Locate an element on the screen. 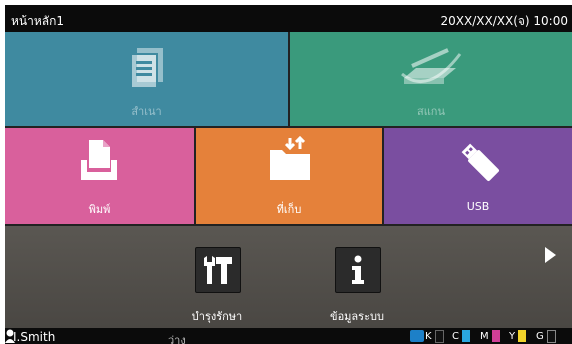 Image resolution: width=572 pixels, height=344 pixels. scan-label: สแกน is located at coordinates (431, 111).